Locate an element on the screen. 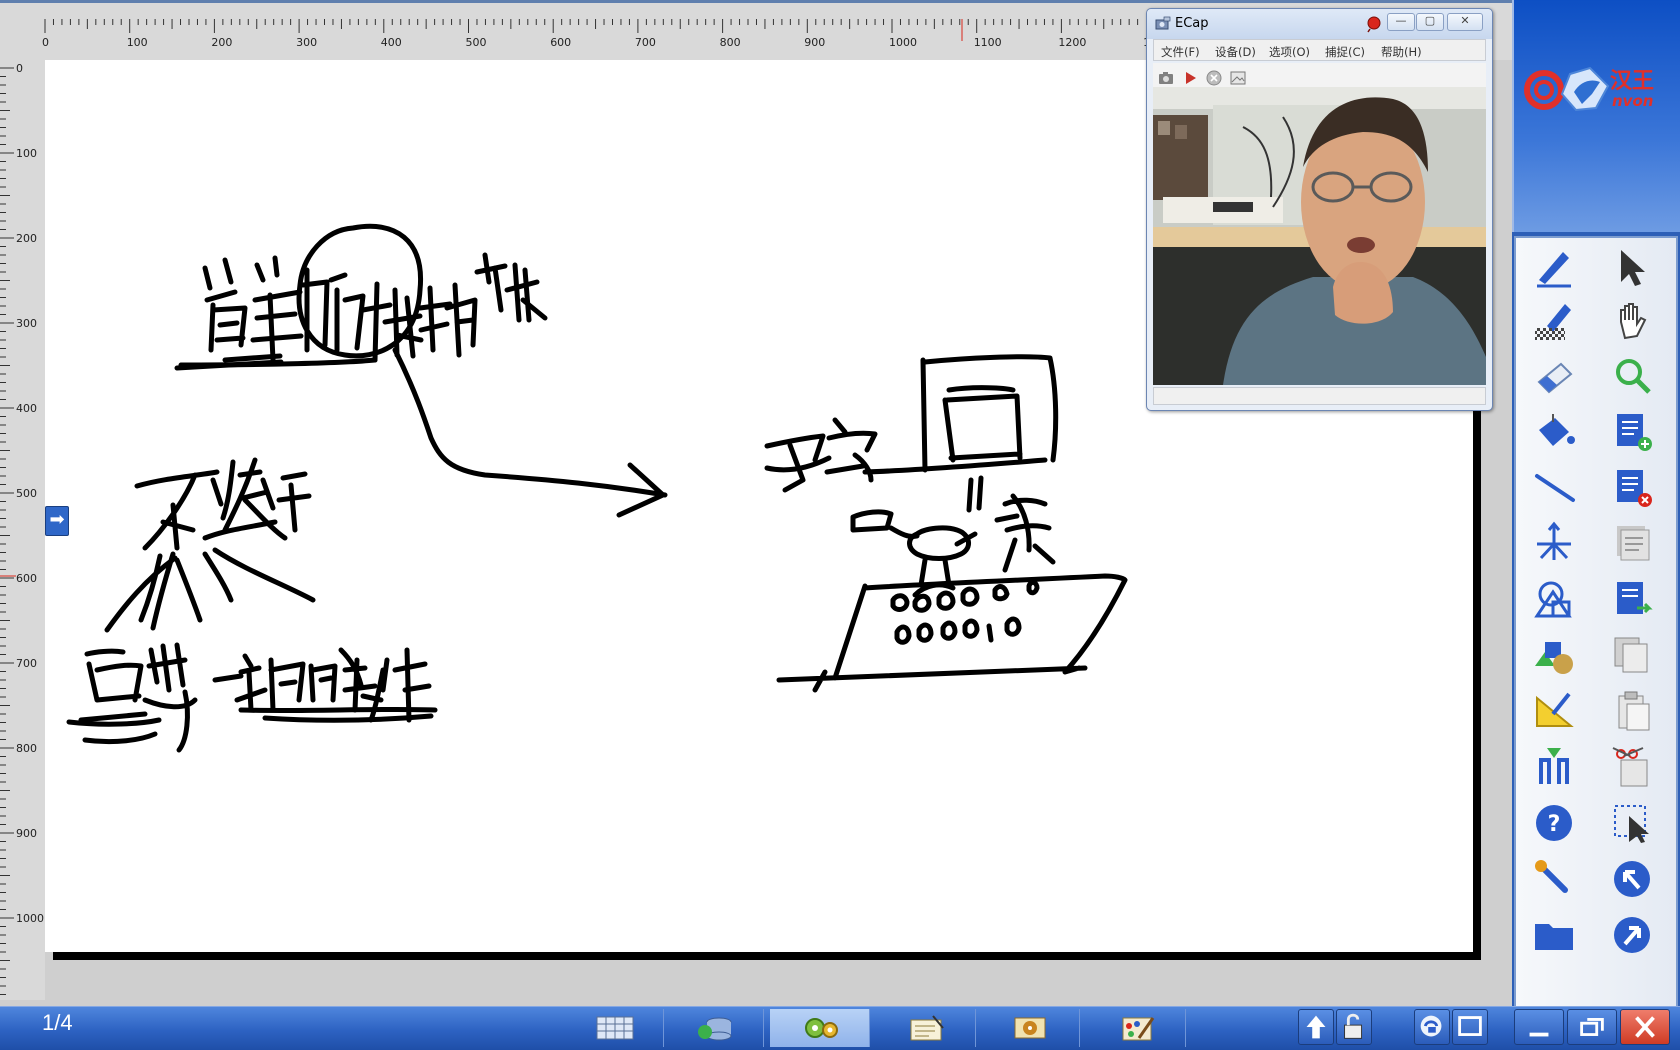 The width and height of the screenshot is (1680, 1050). pin-tool is located at coordinates (1554, 767).